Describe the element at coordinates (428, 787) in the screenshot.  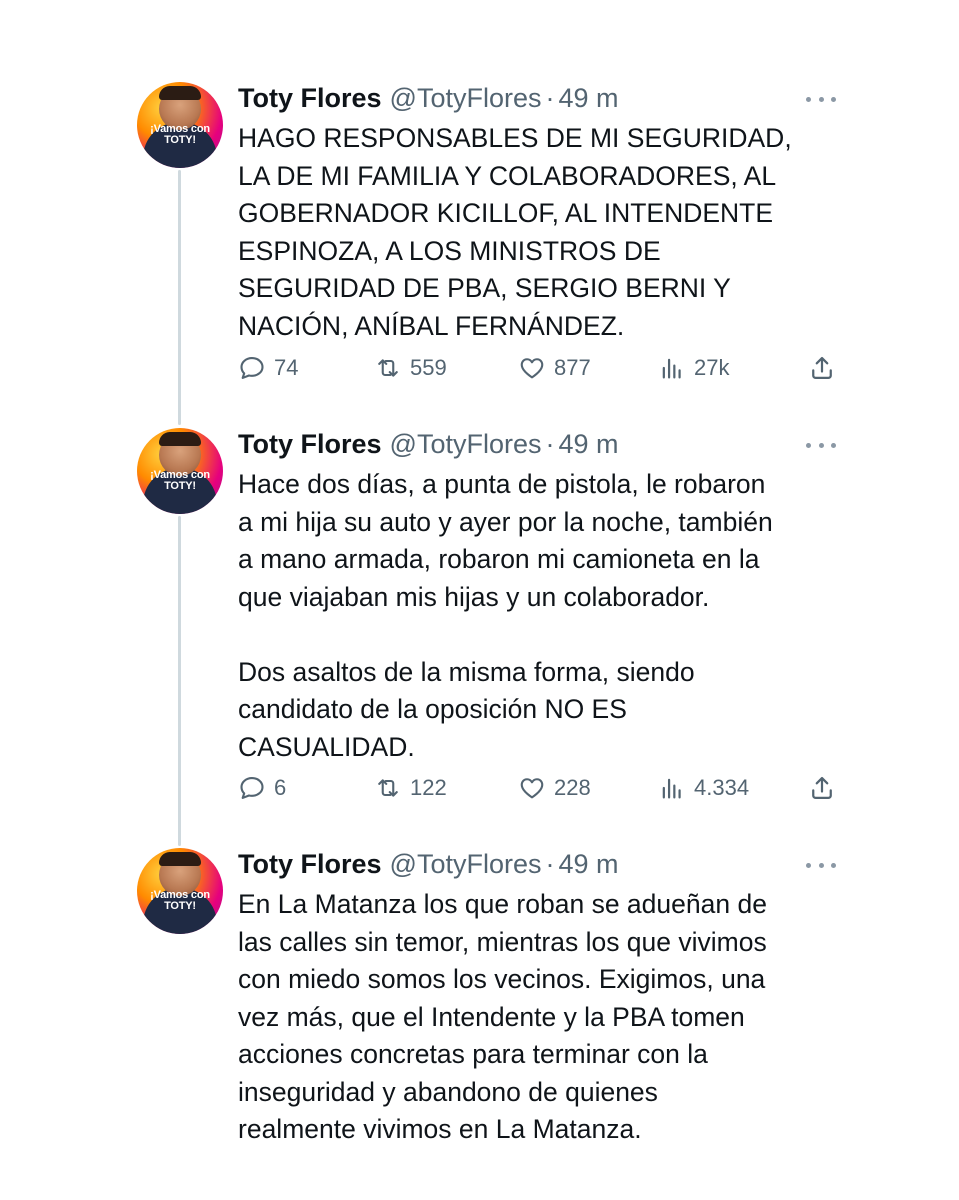
I see `retweet-count: 122` at that location.